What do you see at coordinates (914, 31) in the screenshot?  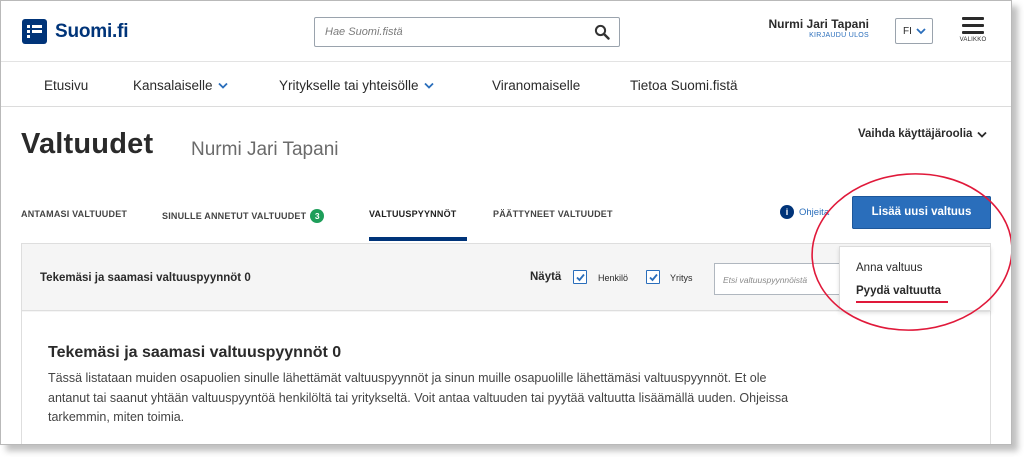 I see `language-select: FI` at bounding box center [914, 31].